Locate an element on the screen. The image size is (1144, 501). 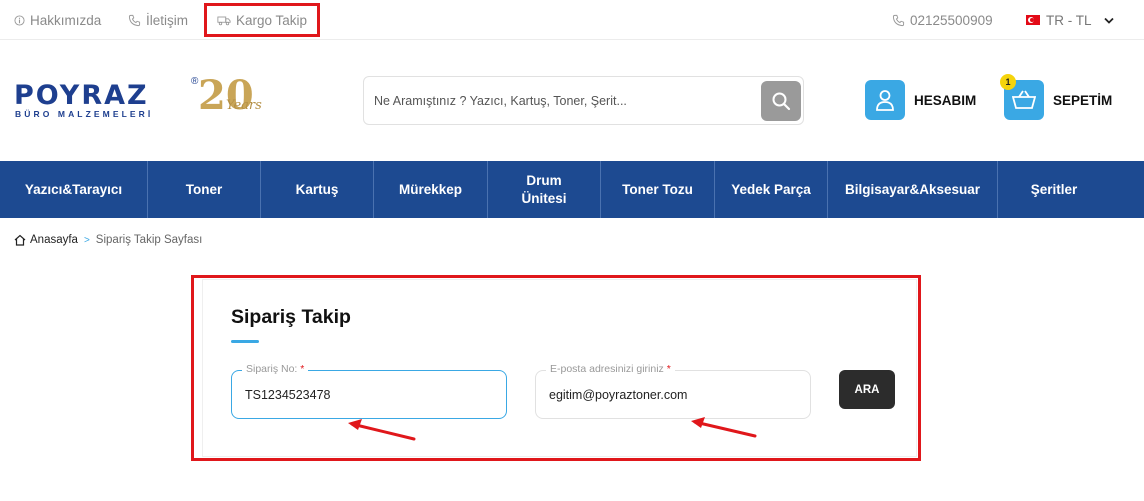
nav-item-yazici-tarayici: Yazıcı&Tarayıcı is located at coordinates (74, 189).